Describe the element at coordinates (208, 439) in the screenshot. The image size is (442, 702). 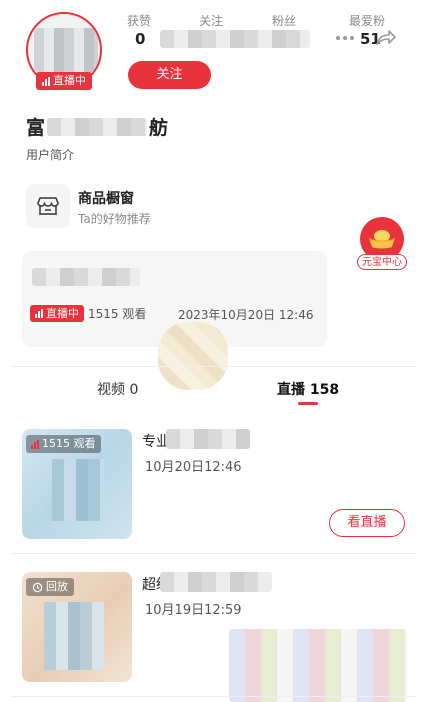
I see `live-item-title-obscured` at that location.